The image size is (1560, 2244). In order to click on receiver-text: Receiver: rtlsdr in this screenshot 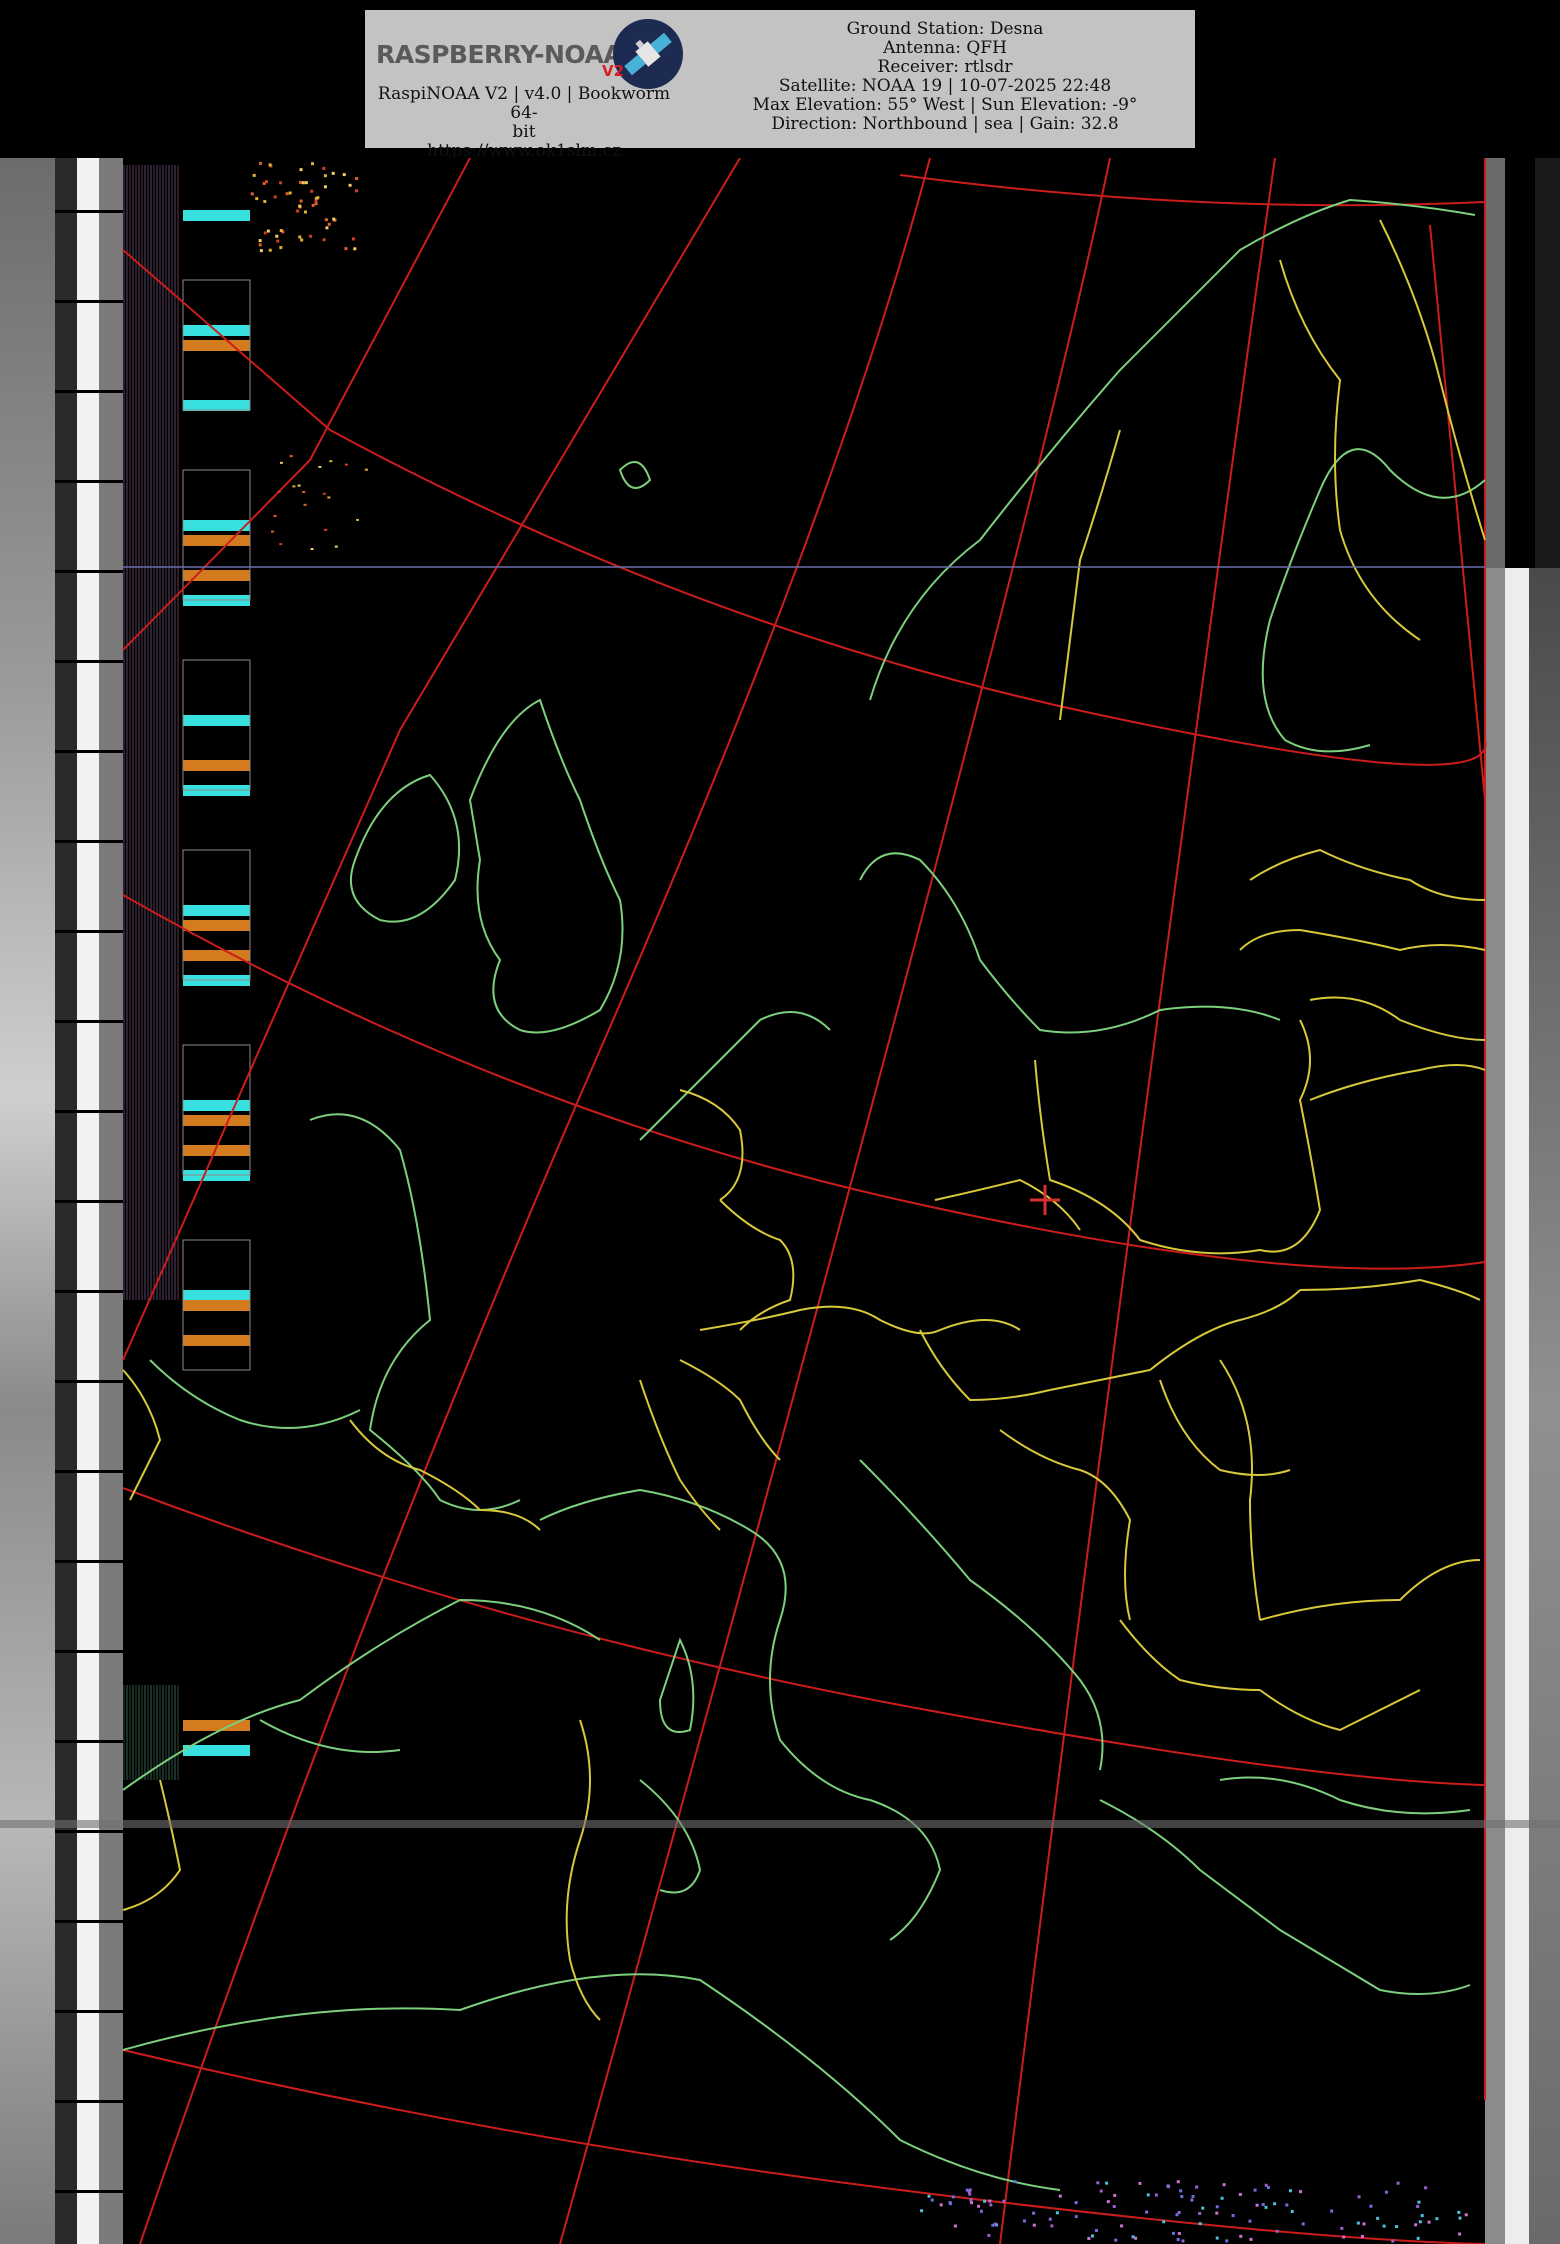, I will do `click(945, 67)`.